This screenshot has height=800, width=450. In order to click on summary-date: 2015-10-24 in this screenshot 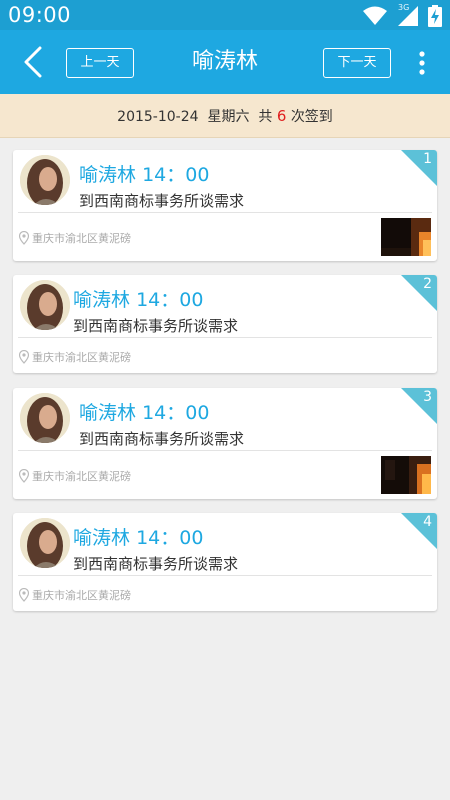, I will do `click(158, 117)`.